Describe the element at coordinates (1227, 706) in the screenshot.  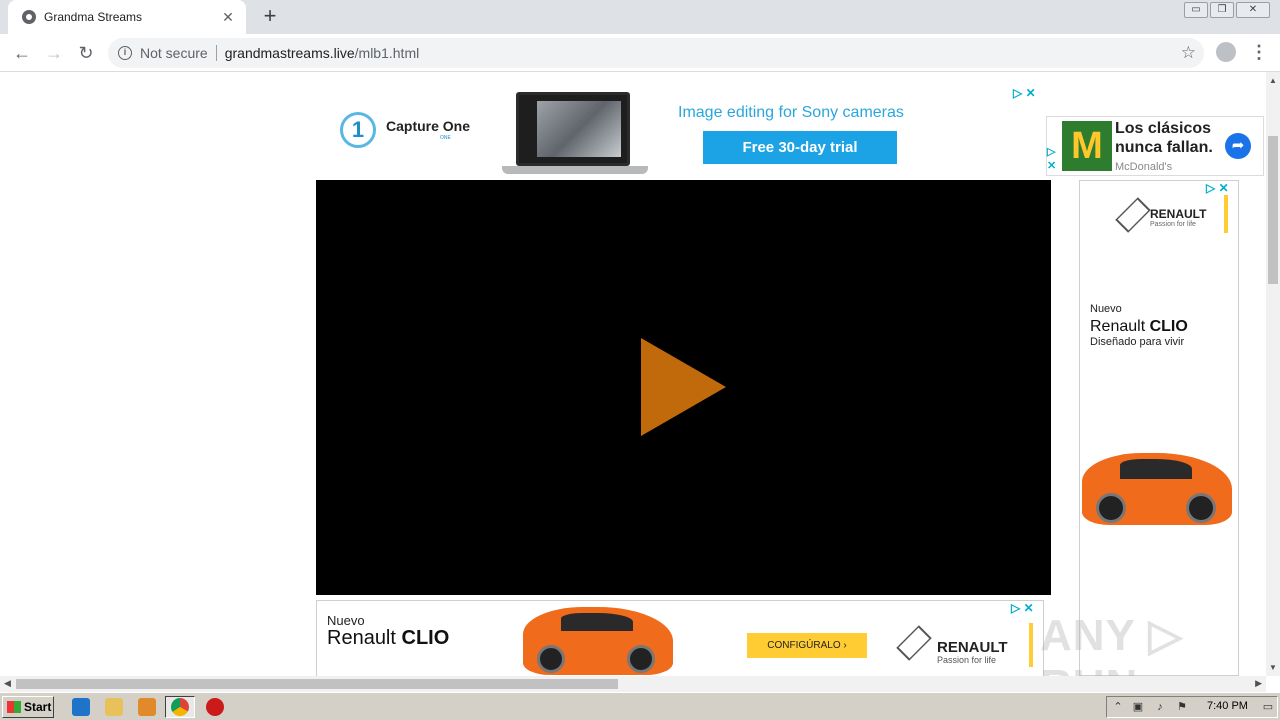
I see `clock: 7:40 PM` at that location.